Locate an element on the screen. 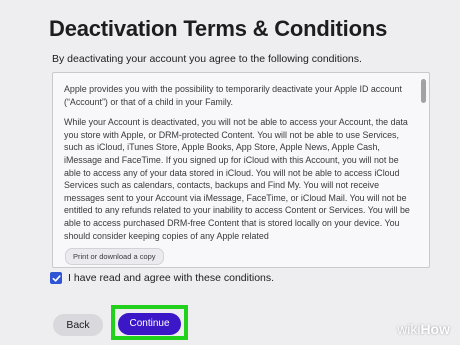 The height and width of the screenshot is (345, 460). print-download-button: Print or download a copy is located at coordinates (114, 256).